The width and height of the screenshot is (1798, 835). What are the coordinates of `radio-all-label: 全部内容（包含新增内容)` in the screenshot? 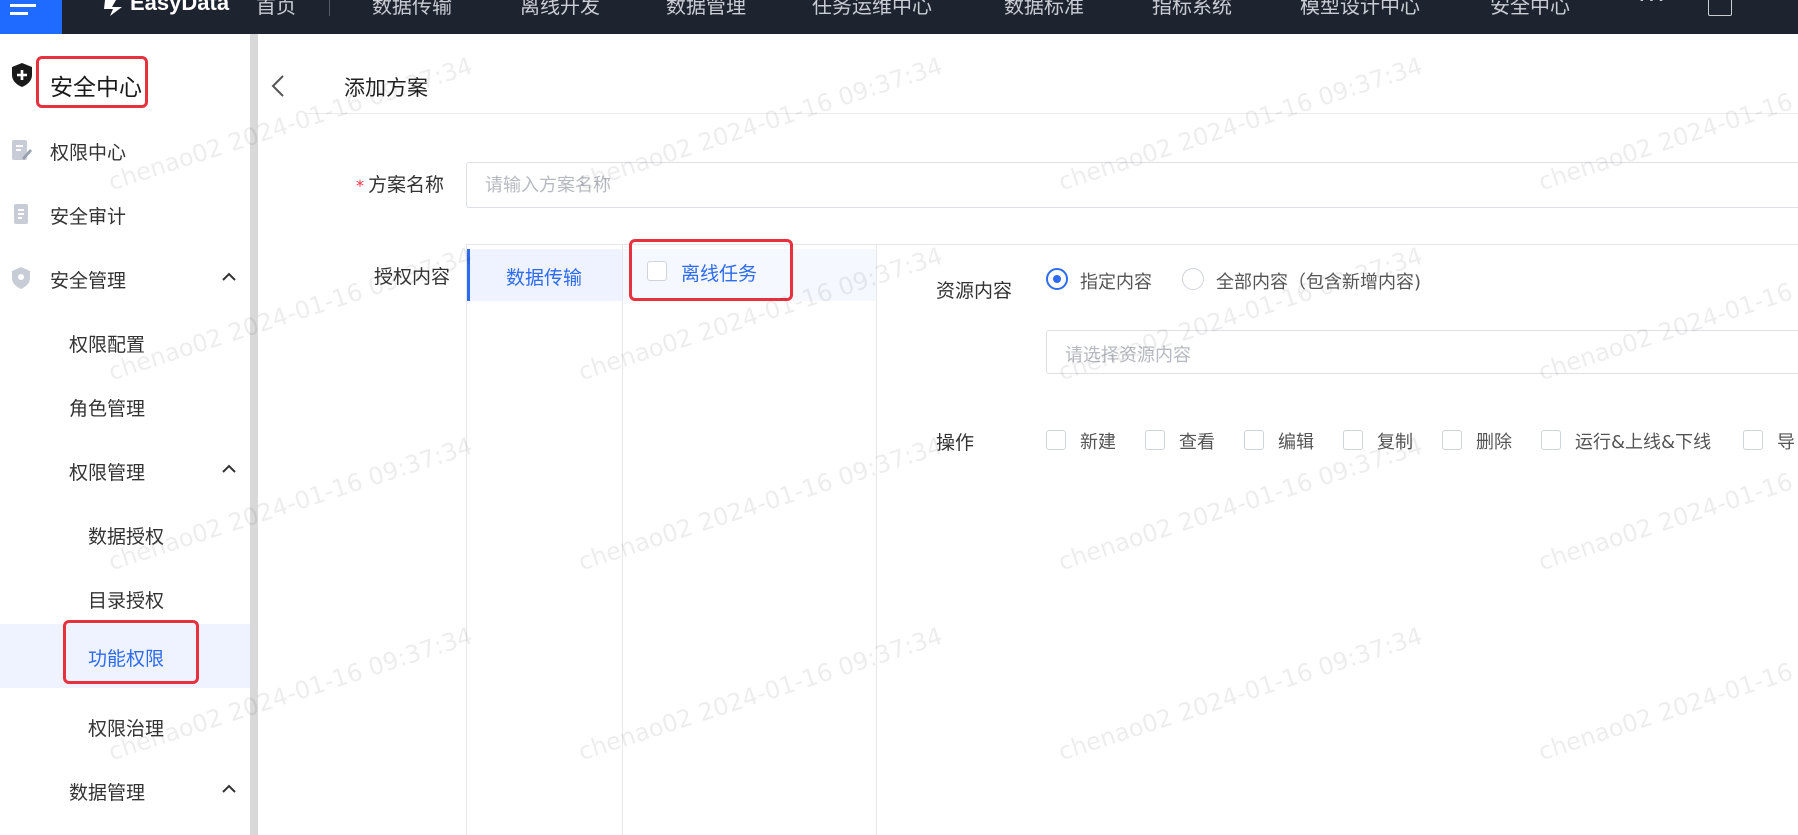 It's located at (1319, 282).